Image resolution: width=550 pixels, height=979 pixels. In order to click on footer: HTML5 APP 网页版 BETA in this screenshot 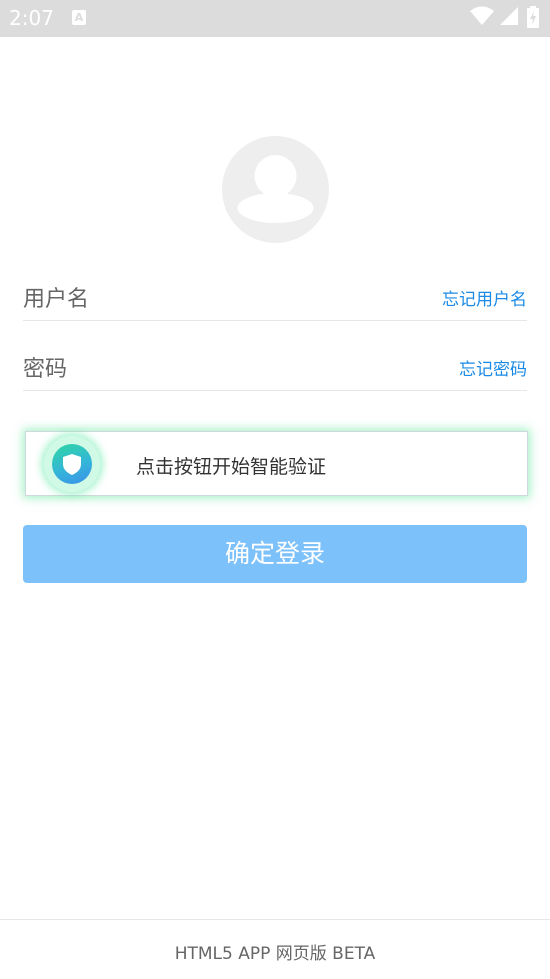, I will do `click(275, 949)`.